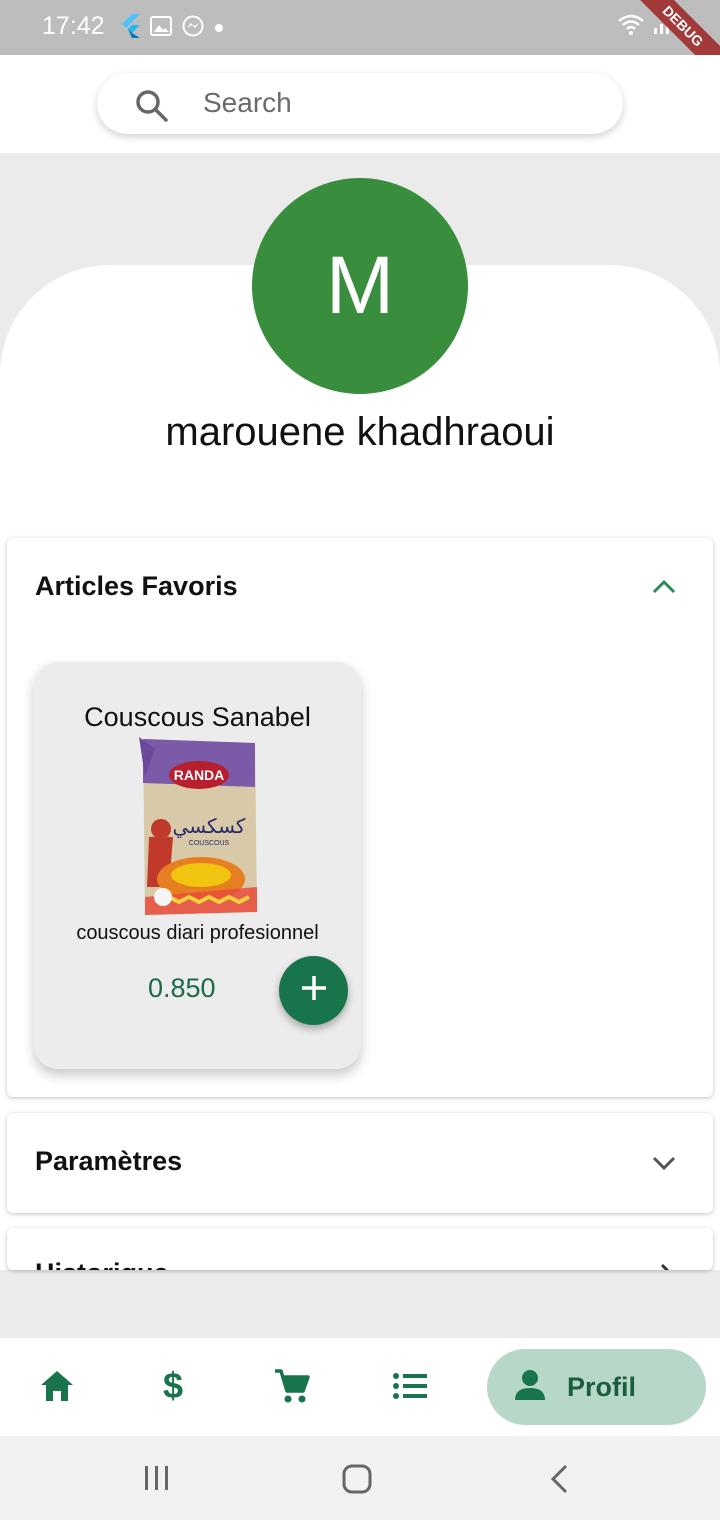 The height and width of the screenshot is (1520, 720). I want to click on nav-list, so click(410, 1388).